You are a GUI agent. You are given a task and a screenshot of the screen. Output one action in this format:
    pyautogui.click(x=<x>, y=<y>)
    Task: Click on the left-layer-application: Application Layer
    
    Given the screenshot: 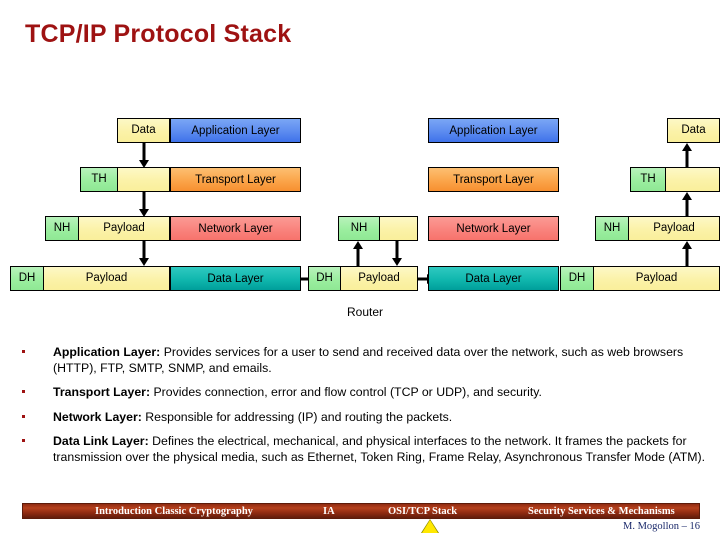 What is the action you would take?
    pyautogui.click(x=235, y=130)
    